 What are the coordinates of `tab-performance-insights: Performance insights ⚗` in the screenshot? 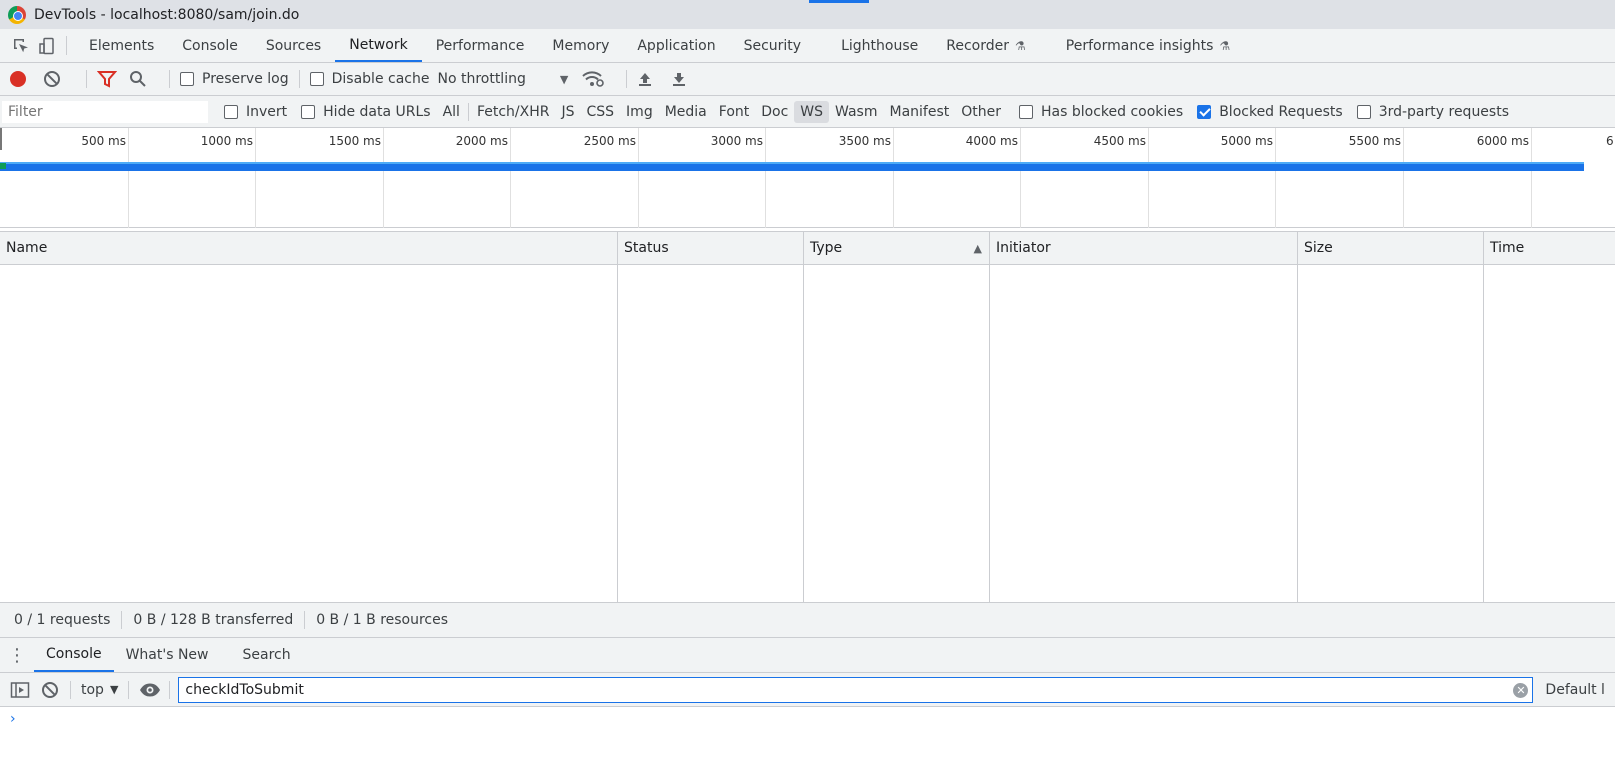 It's located at (1148, 45).